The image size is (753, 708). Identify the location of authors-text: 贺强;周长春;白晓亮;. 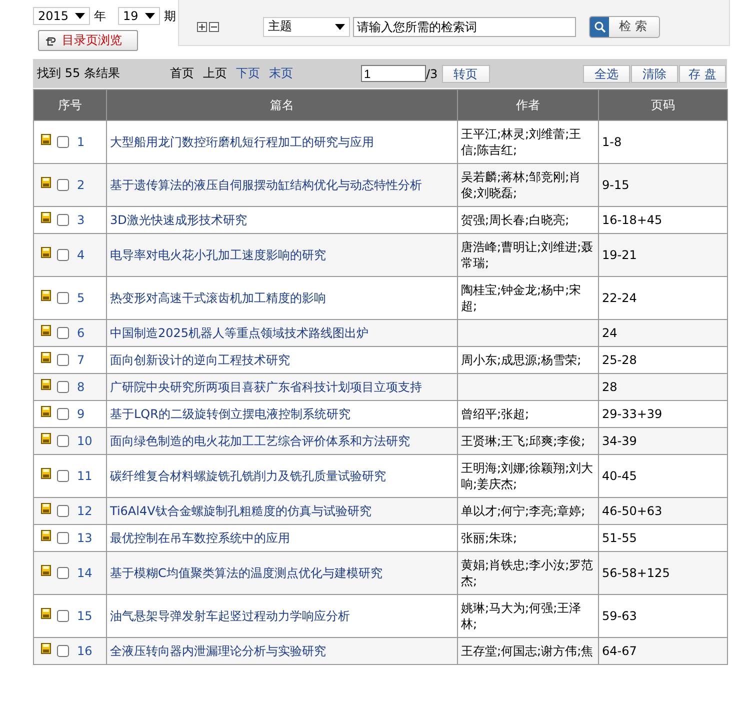
(515, 220).